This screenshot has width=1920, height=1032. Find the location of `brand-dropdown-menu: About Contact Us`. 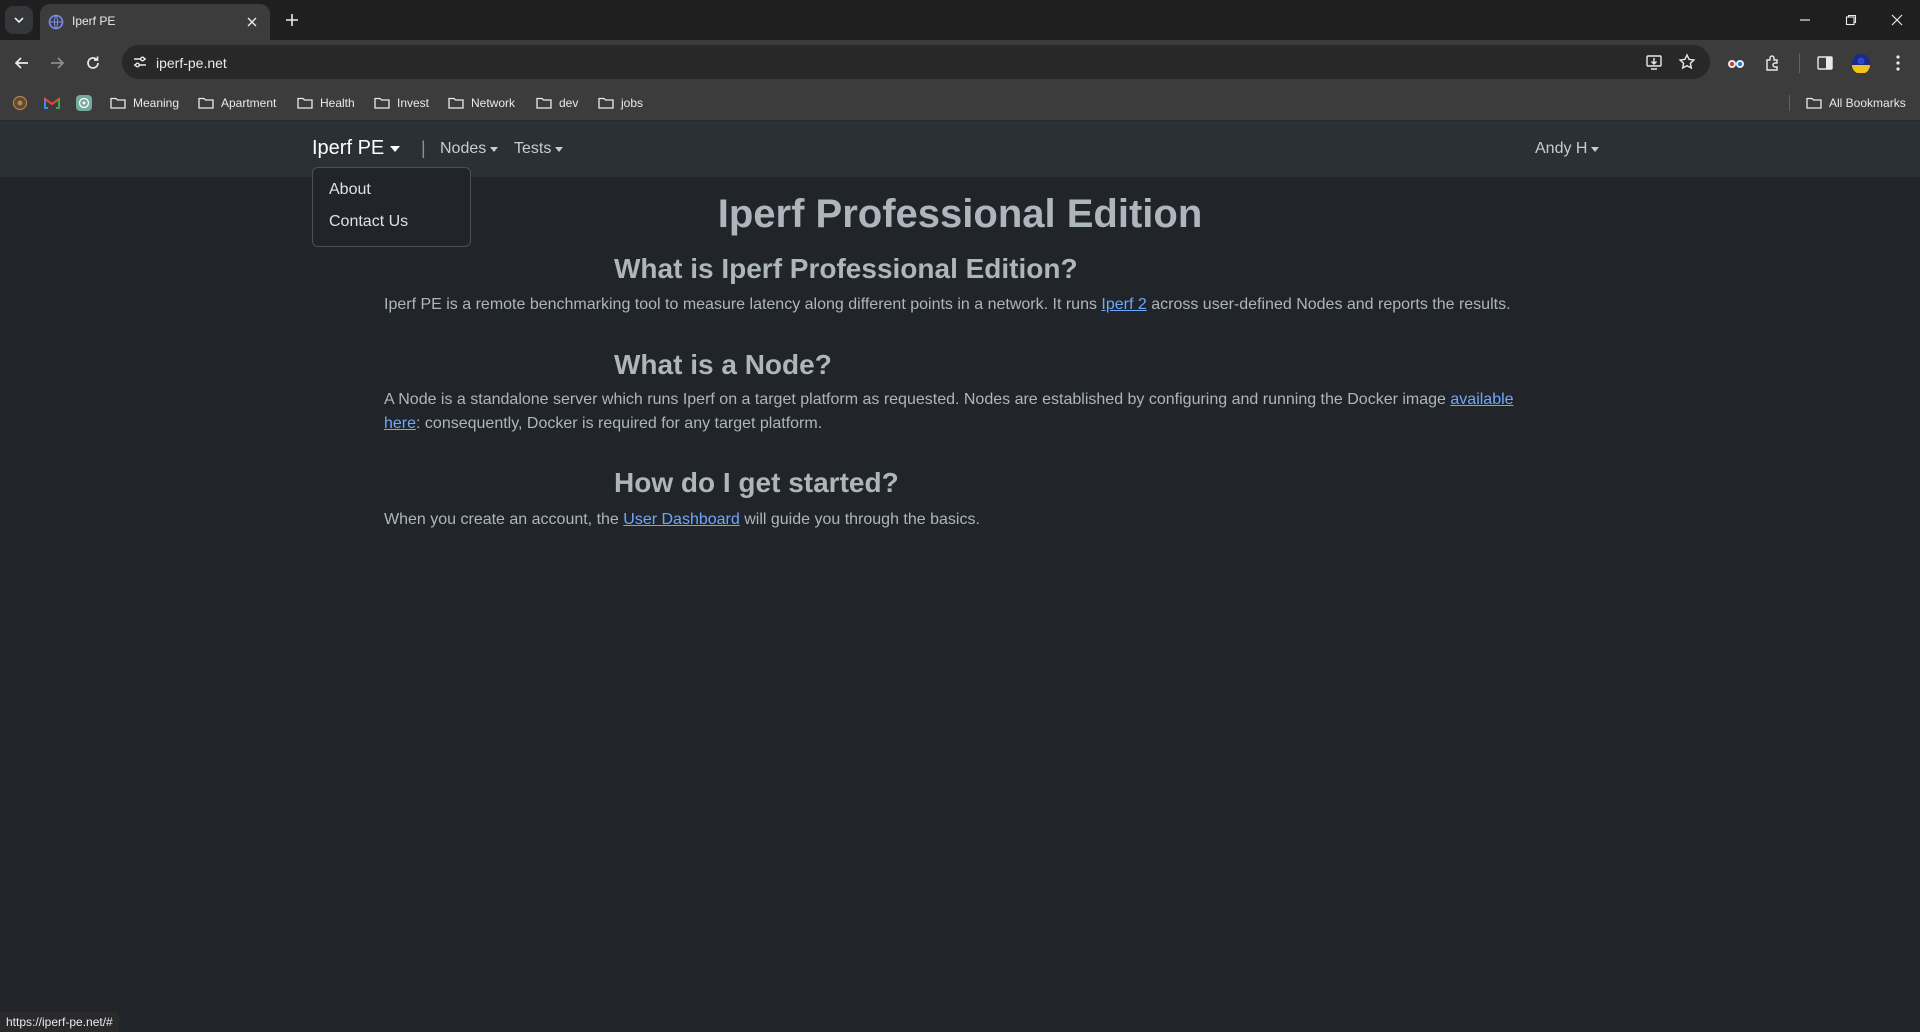

brand-dropdown-menu: About Contact Us is located at coordinates (391, 207).